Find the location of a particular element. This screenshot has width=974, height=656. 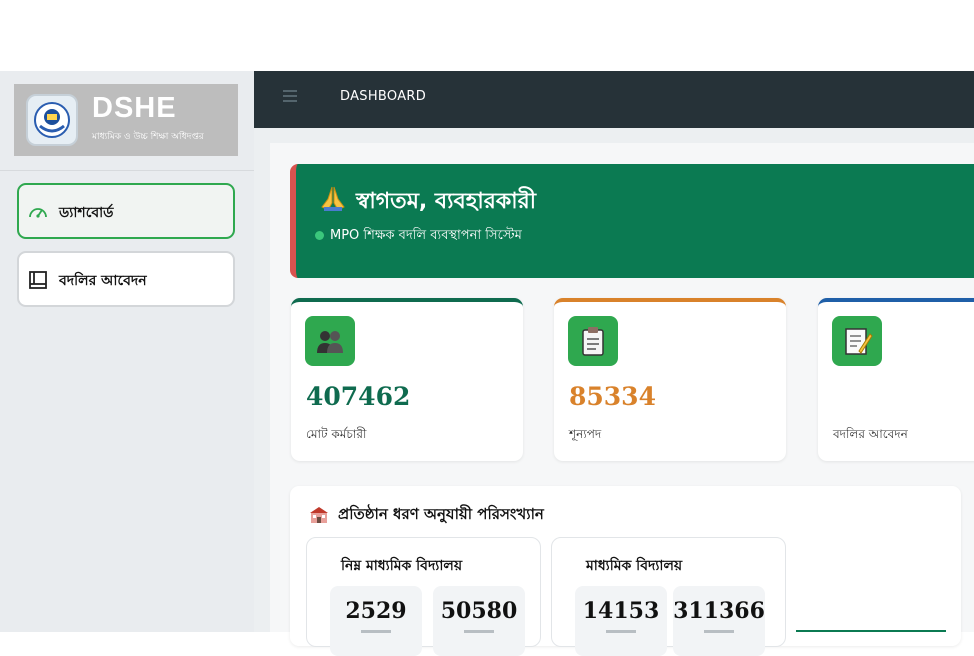

group-title: মাধ্যমিক বিদ্যালয় is located at coordinates (634, 566).